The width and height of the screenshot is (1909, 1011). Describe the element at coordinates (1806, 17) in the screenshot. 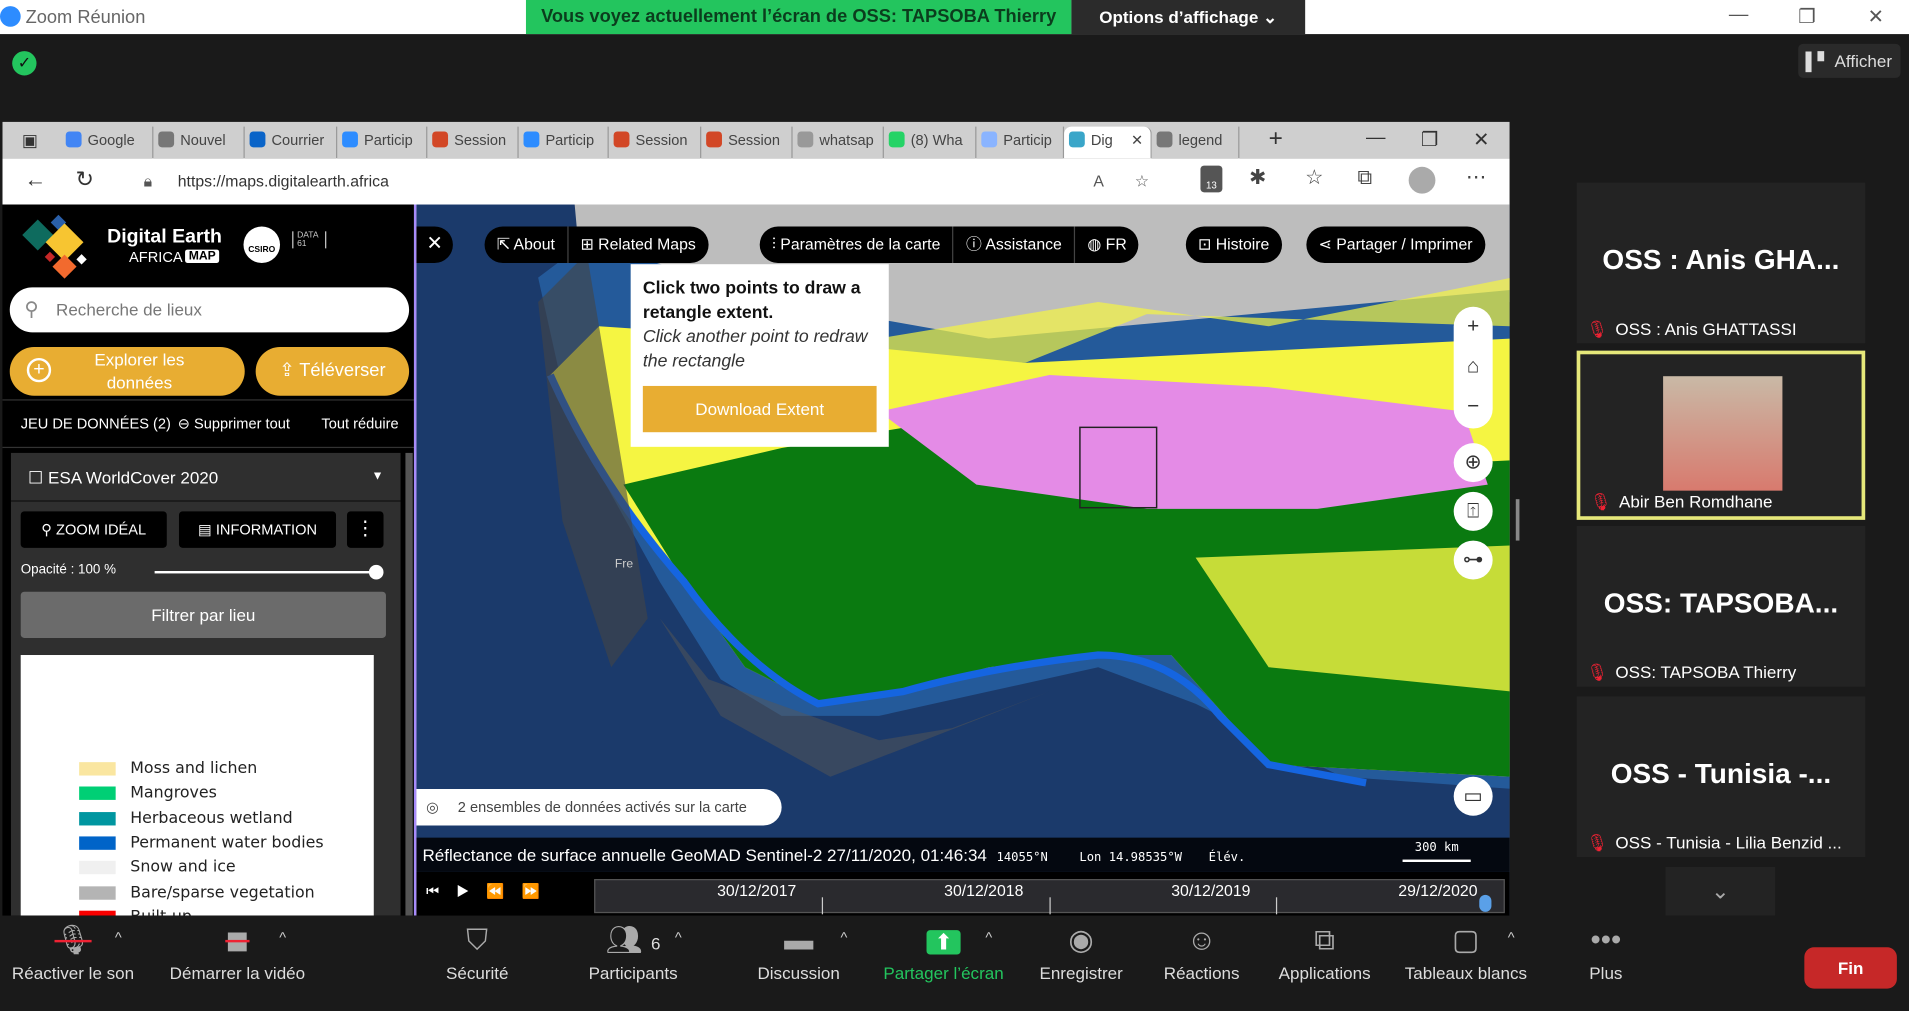

I see `maximize-icon: ❐` at that location.